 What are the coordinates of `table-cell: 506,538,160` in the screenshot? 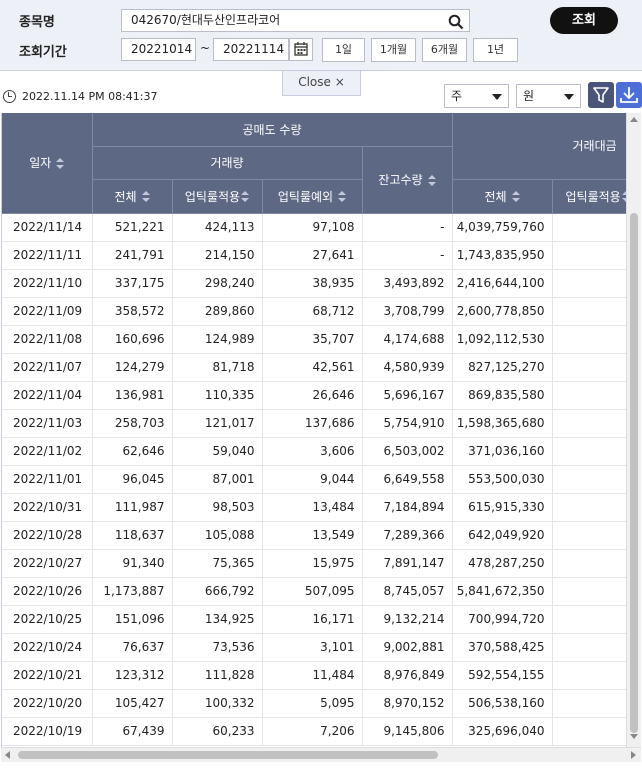 It's located at (502, 703).